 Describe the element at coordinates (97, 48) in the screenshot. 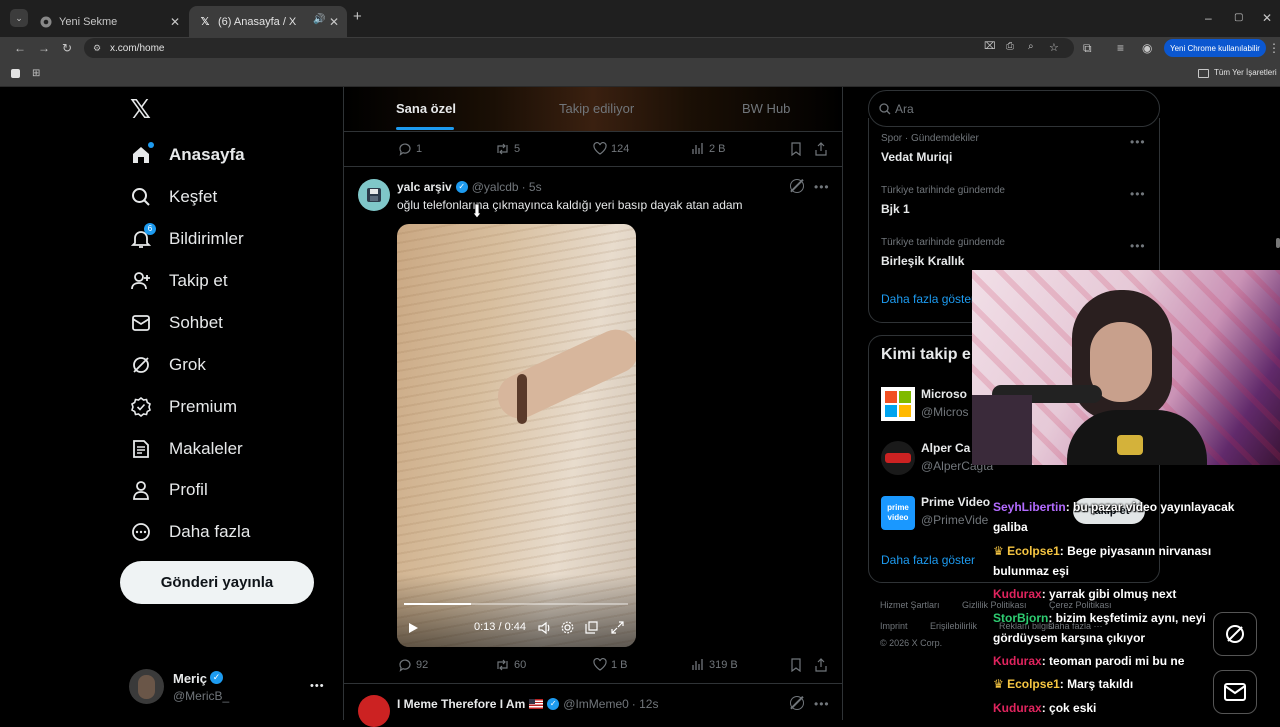

I see `site-info-icon: ⚙` at that location.